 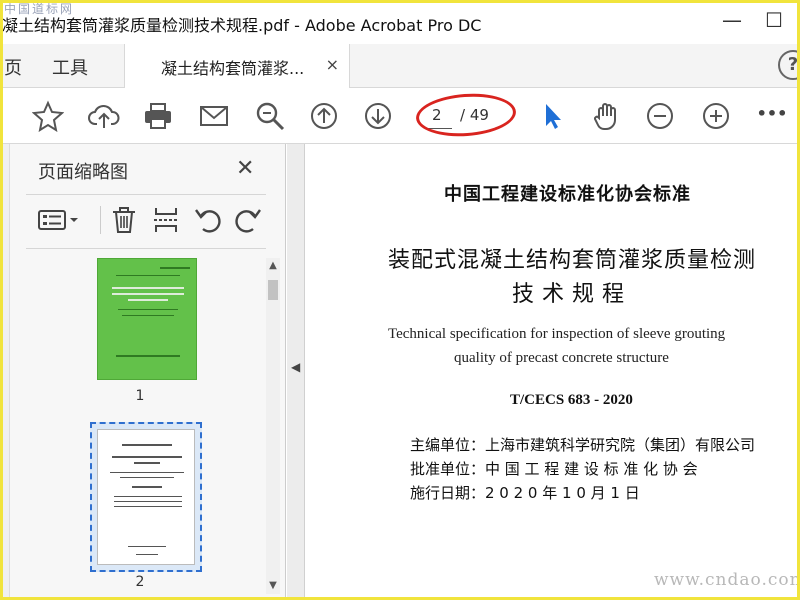 What do you see at coordinates (772, 120) in the screenshot?
I see `more-icon: •••` at bounding box center [772, 120].